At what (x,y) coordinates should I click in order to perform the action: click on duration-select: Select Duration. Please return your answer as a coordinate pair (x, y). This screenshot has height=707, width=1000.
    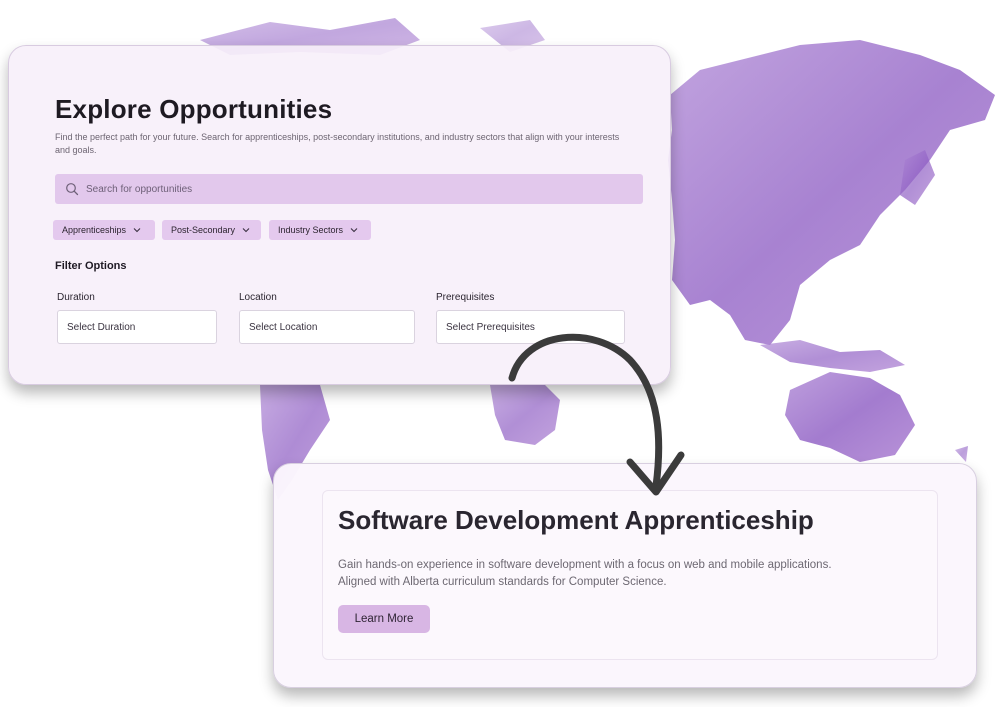
    Looking at the image, I should click on (137, 327).